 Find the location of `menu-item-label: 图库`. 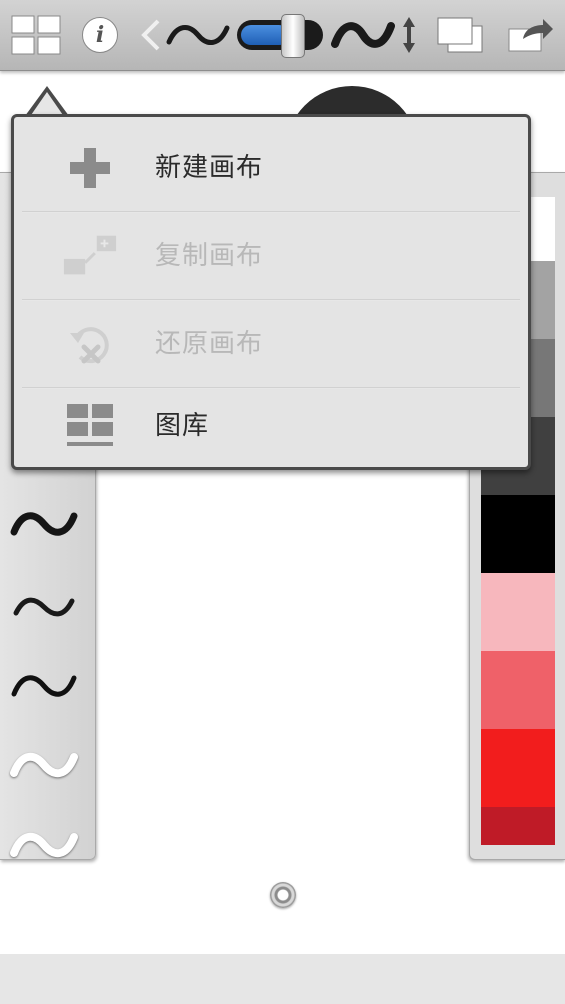

menu-item-label: 图库 is located at coordinates (182, 426).